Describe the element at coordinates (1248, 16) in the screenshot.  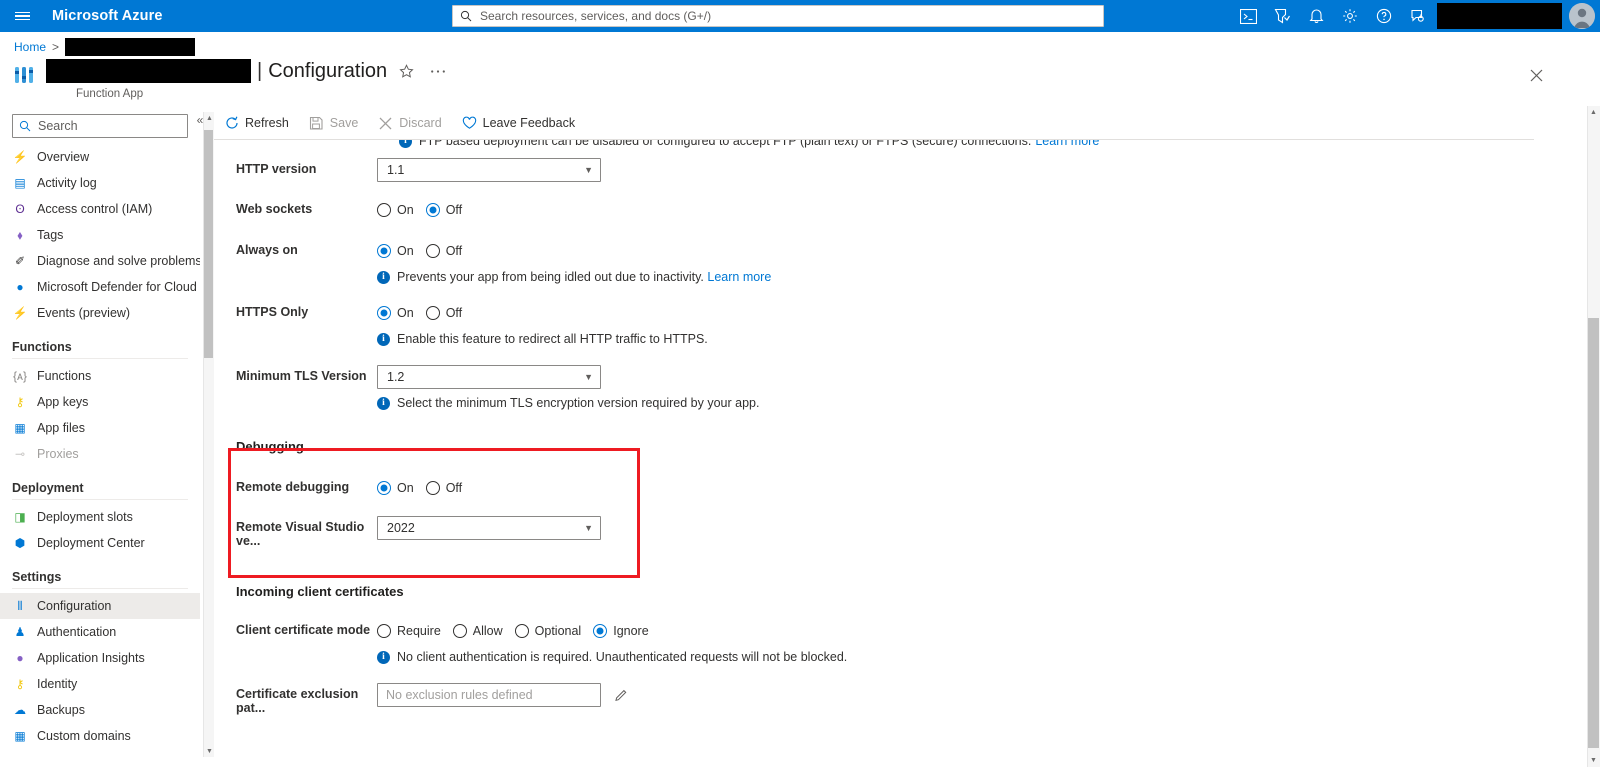
I see `cloud-shell-icon` at that location.